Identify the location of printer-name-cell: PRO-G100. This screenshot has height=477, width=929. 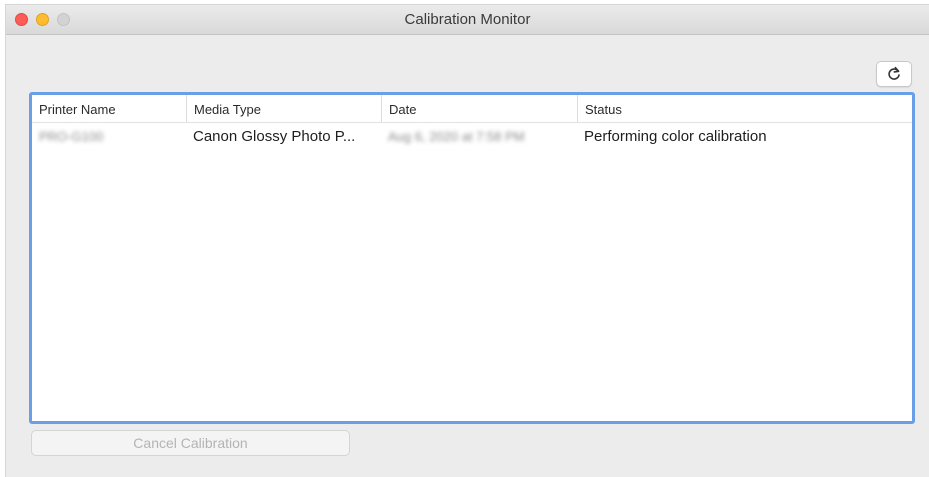
(71, 136).